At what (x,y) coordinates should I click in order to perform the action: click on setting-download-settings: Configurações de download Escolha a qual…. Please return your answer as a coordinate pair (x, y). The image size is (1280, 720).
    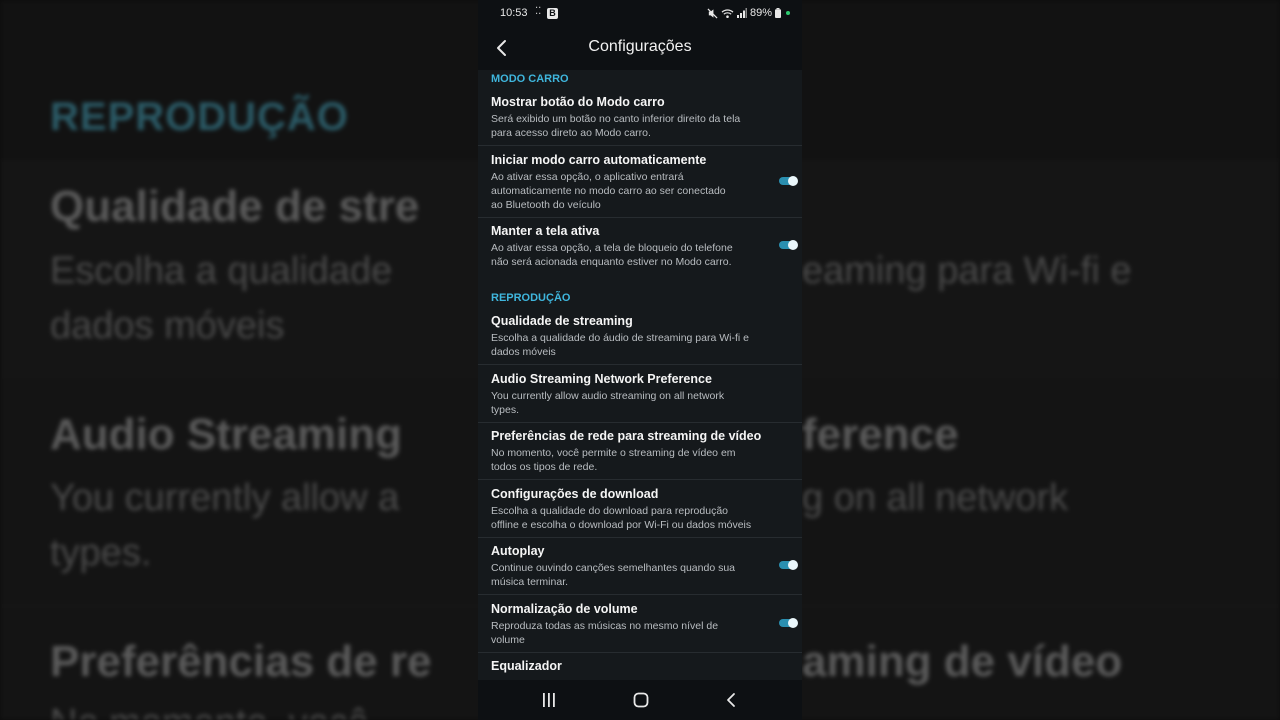
    Looking at the image, I should click on (640, 512).